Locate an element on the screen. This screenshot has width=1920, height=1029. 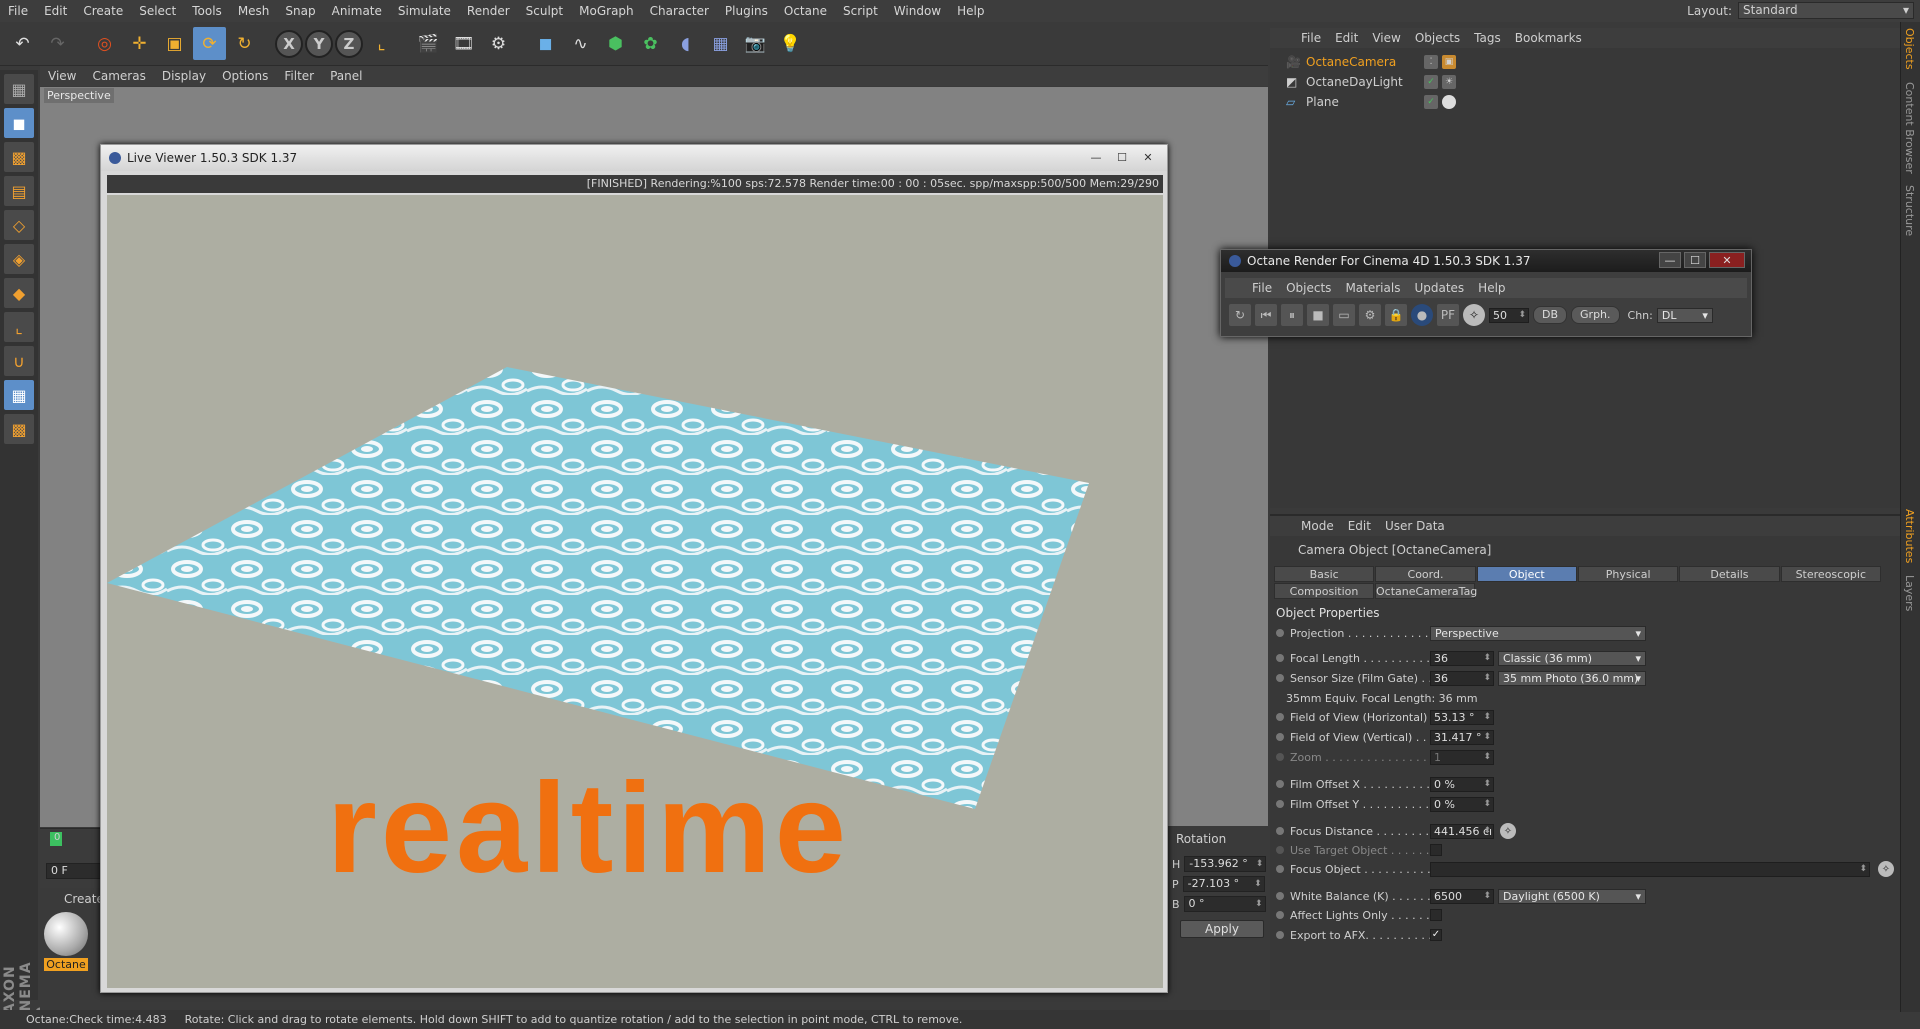
attributes-menu-mode: Mode is located at coordinates (1317, 526).